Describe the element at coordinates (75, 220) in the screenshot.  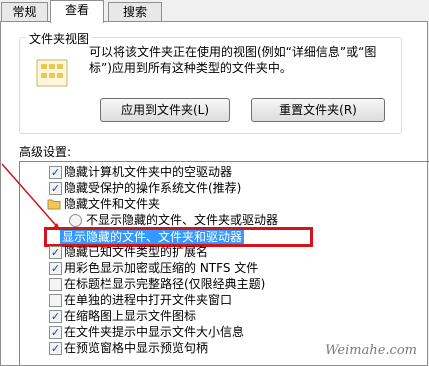
I see `radio-unselected-icon` at that location.